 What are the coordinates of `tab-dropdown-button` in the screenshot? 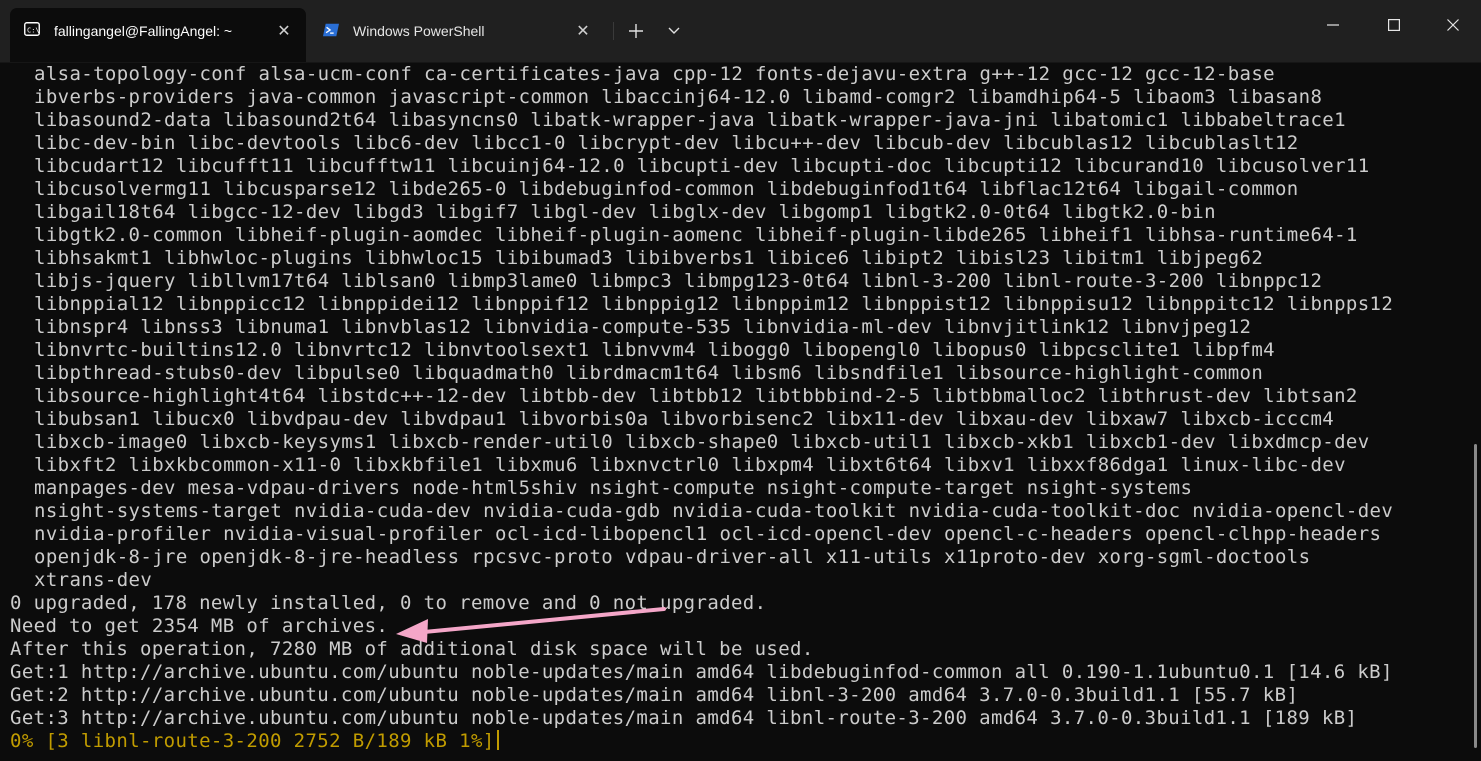 It's located at (674, 31).